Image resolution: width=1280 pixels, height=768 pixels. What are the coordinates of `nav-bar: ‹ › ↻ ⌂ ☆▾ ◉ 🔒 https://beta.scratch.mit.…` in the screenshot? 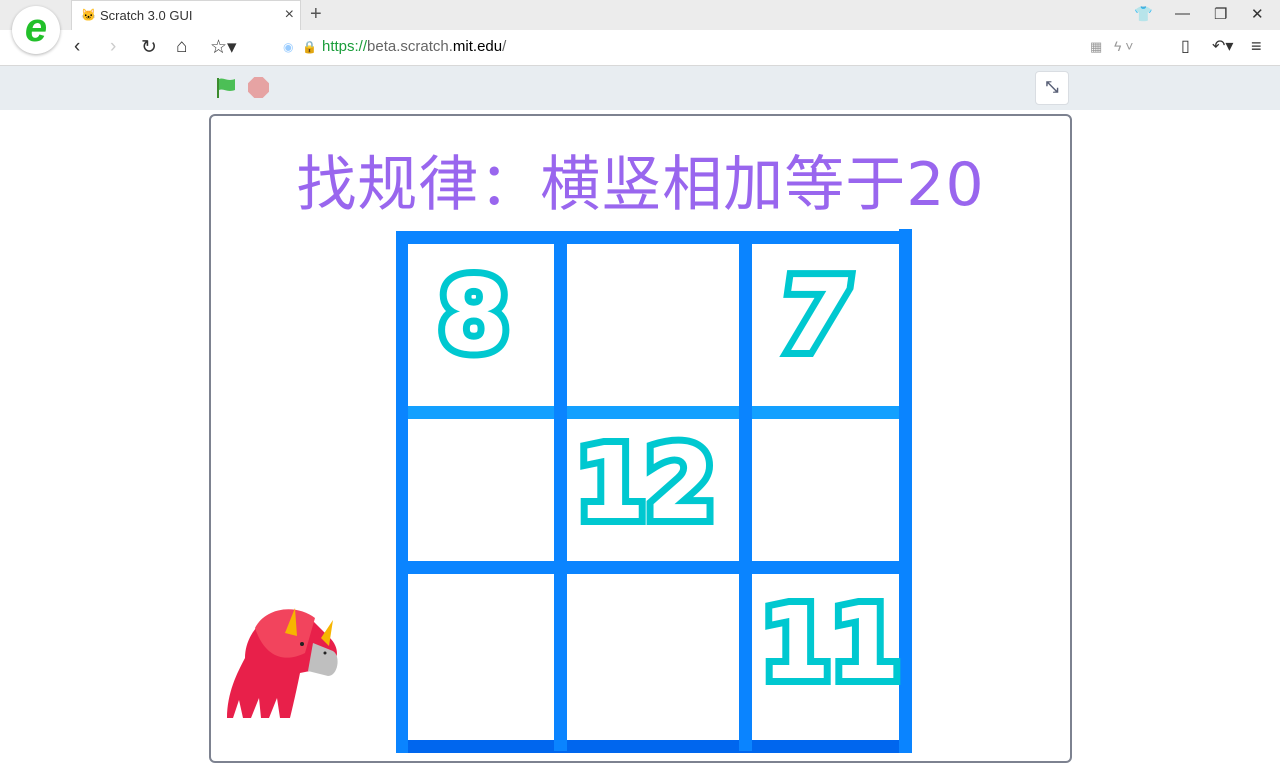 It's located at (640, 48).